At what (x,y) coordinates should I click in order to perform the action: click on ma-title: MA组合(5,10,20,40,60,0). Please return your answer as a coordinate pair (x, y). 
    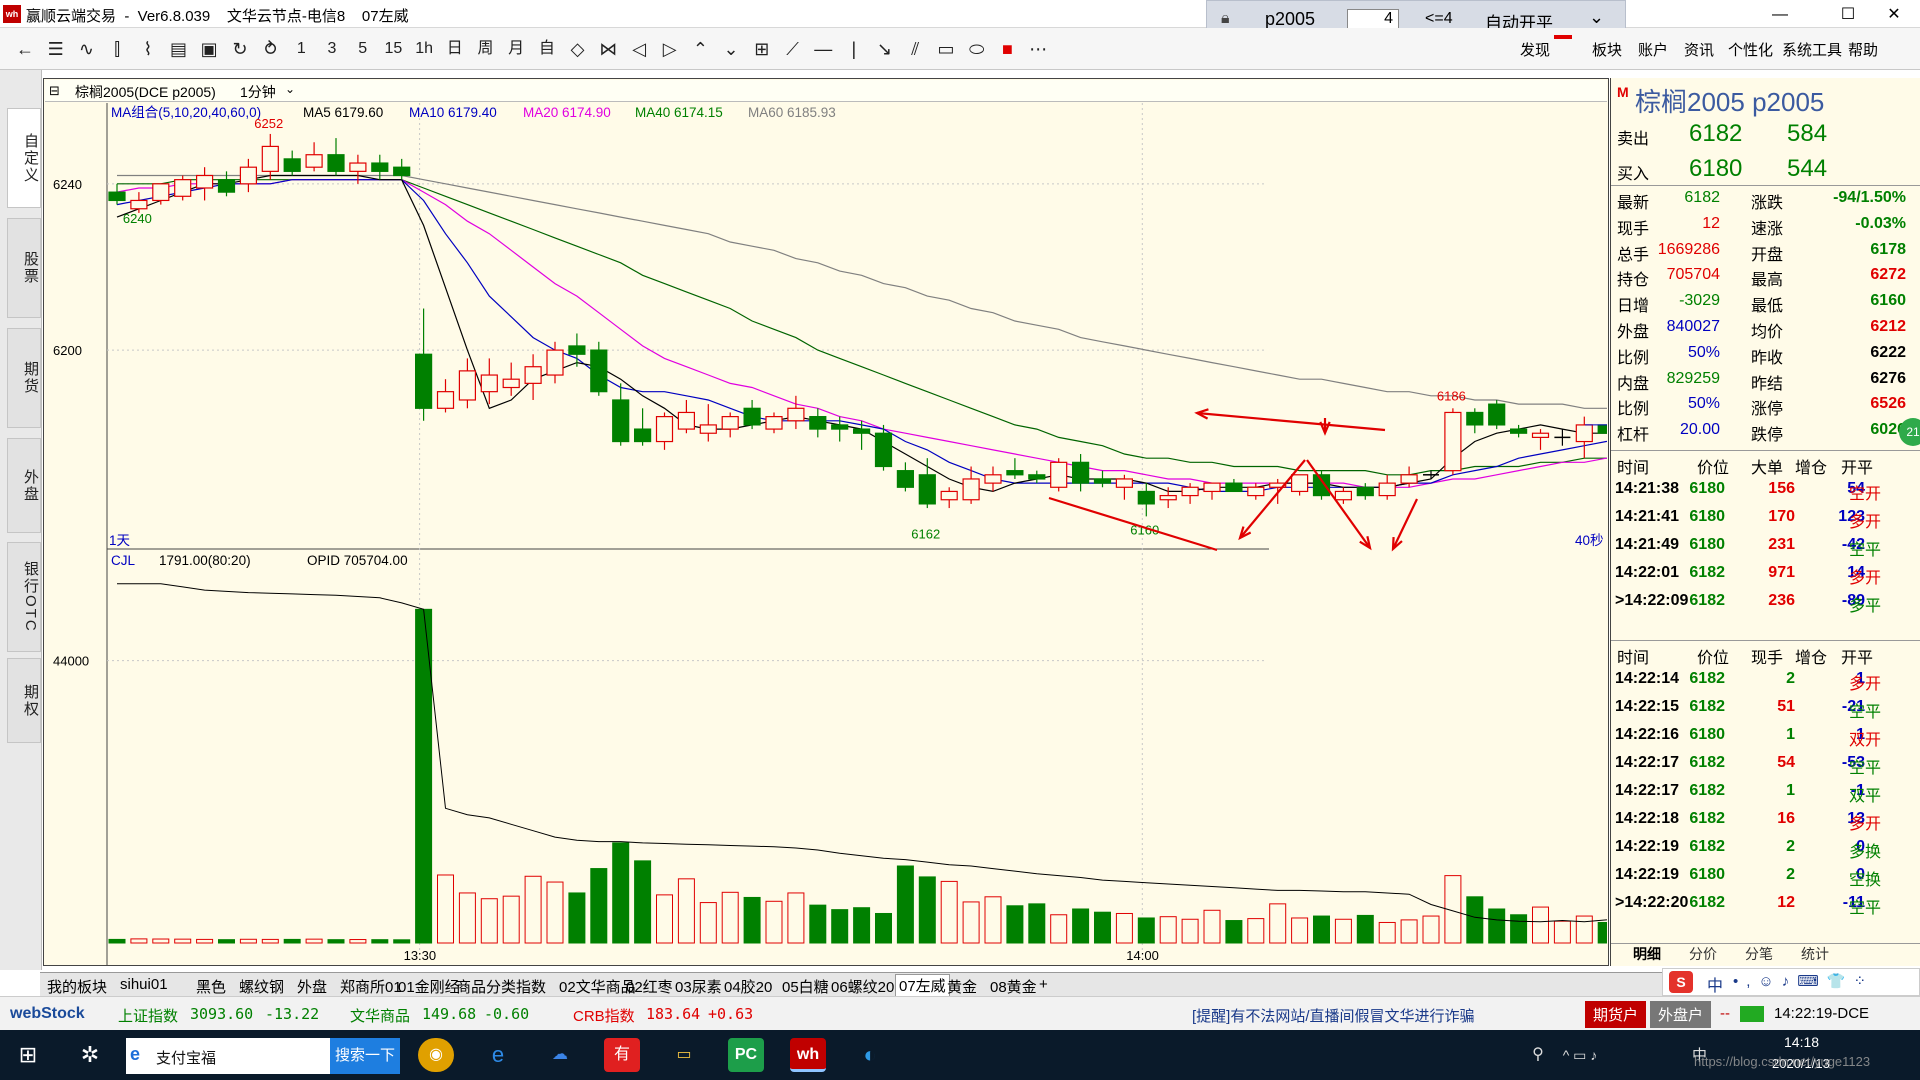
    Looking at the image, I should click on (186, 112).